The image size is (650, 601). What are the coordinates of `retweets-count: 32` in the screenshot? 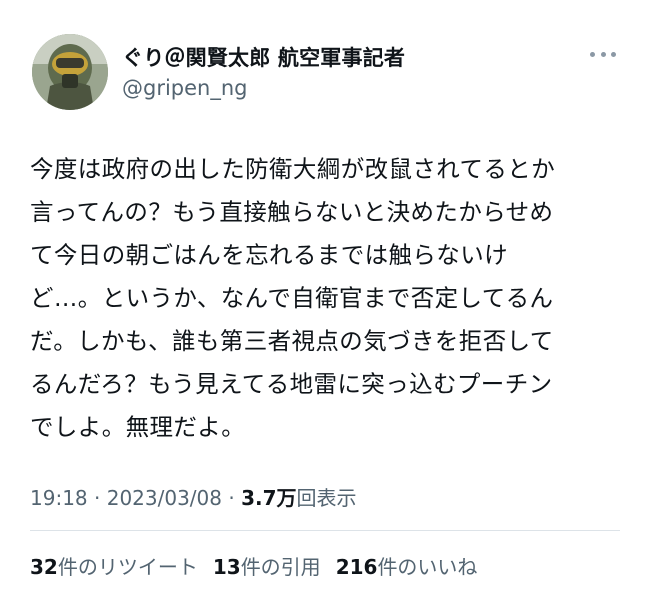 It's located at (44, 567).